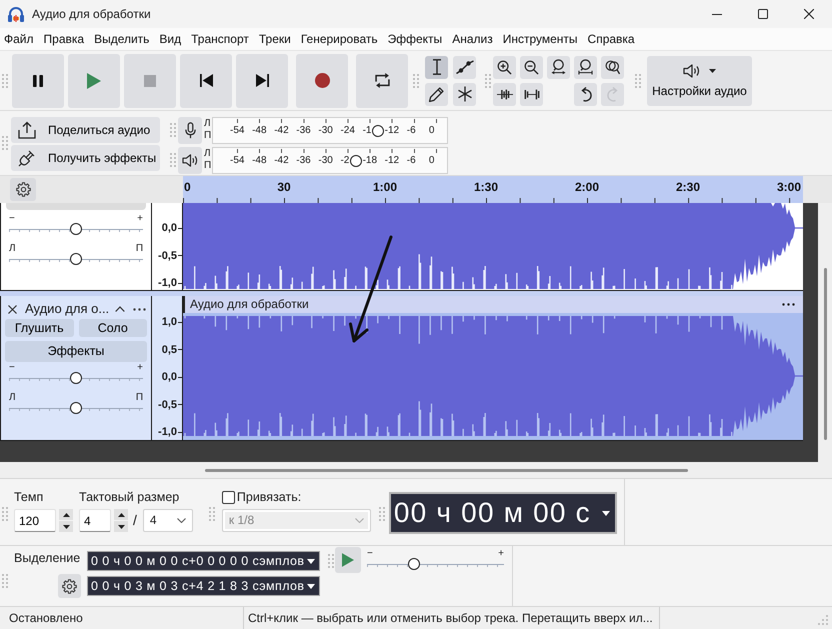 The image size is (832, 629). Describe the element at coordinates (112, 328) in the screenshot. I see `solo-button: Соло` at that location.